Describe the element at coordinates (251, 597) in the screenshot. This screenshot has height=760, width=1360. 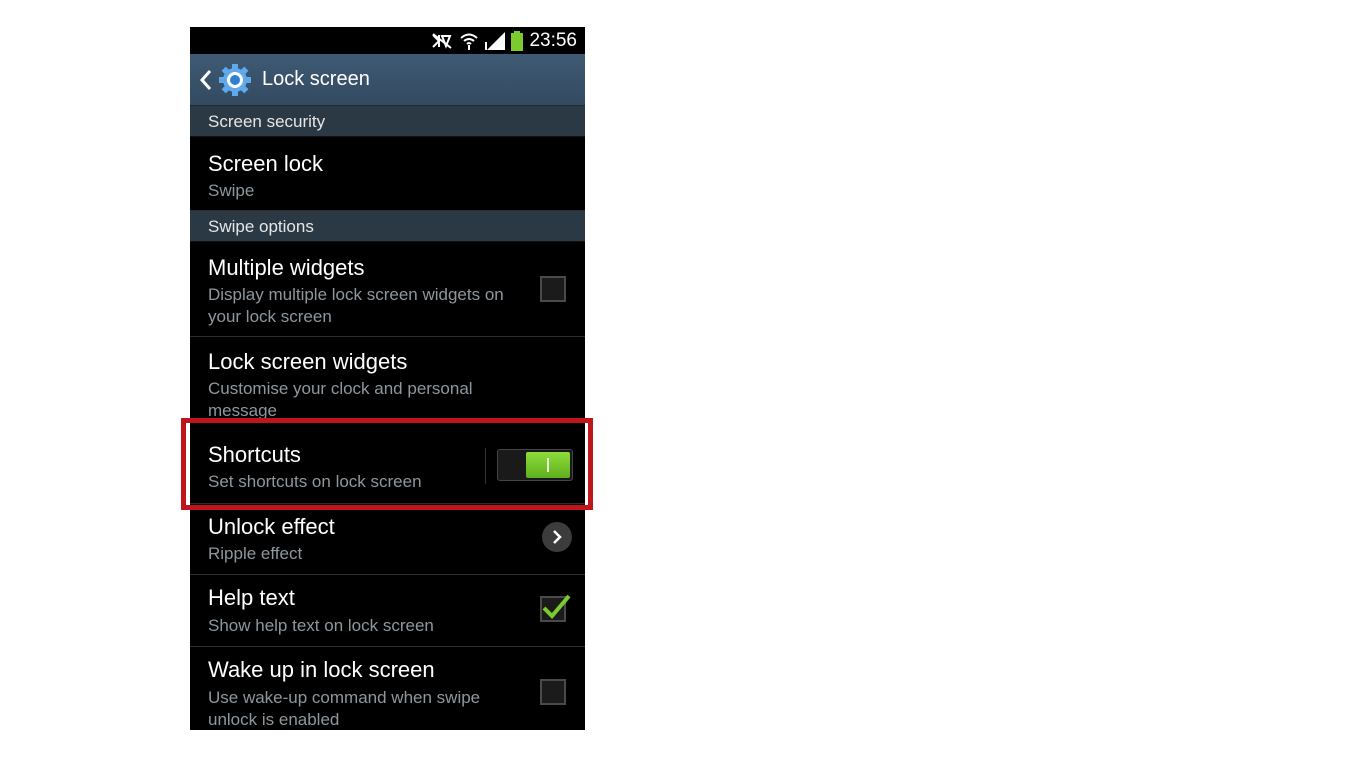
I see `setting-title: Help text` at that location.